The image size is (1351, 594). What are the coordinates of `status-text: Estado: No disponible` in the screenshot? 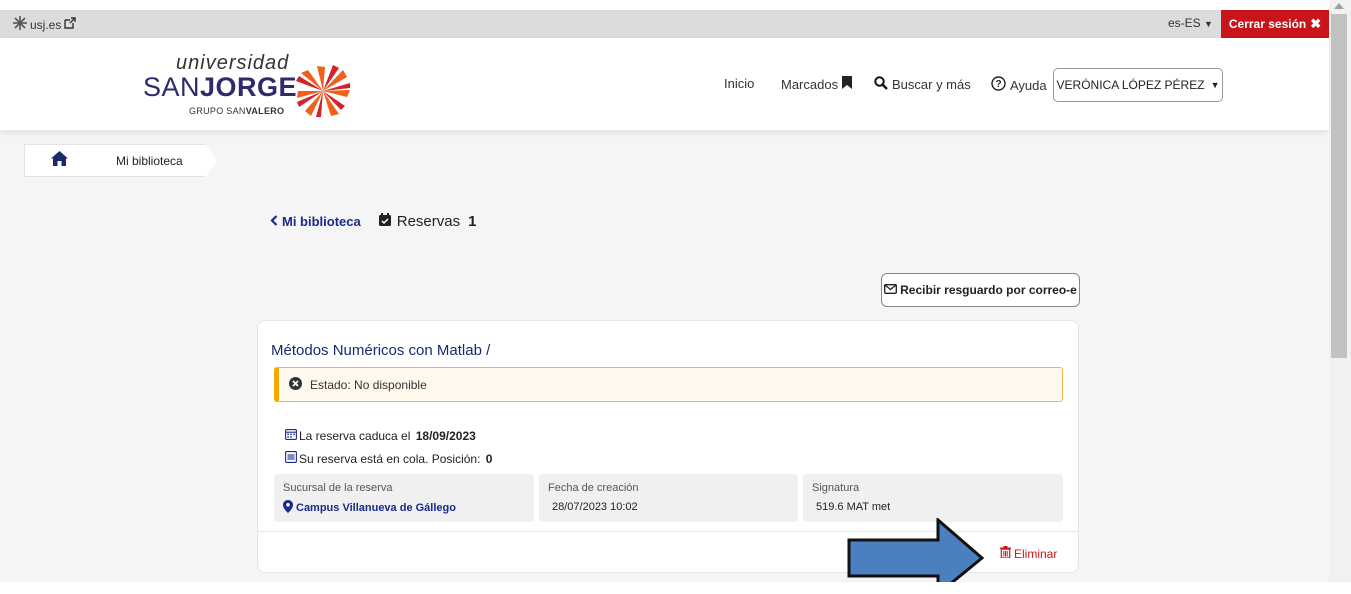 It's located at (368, 384).